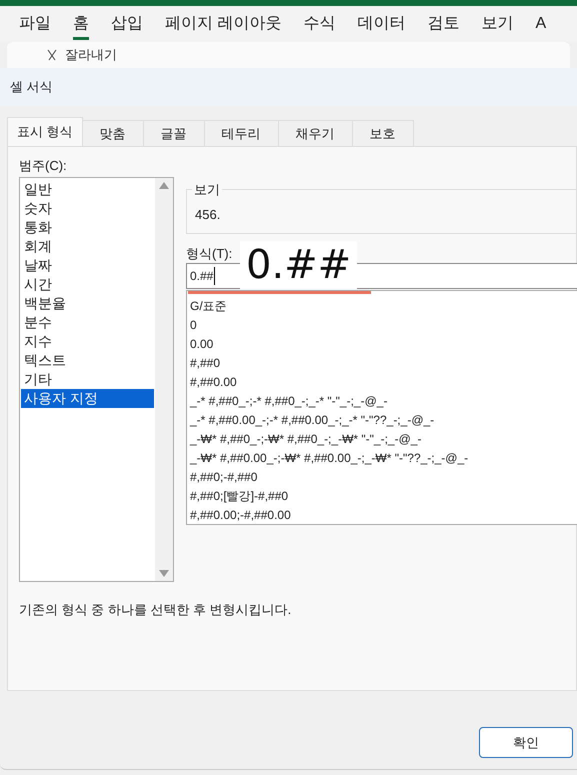 The width and height of the screenshot is (577, 775). I want to click on category-item: 시간, so click(87, 284).